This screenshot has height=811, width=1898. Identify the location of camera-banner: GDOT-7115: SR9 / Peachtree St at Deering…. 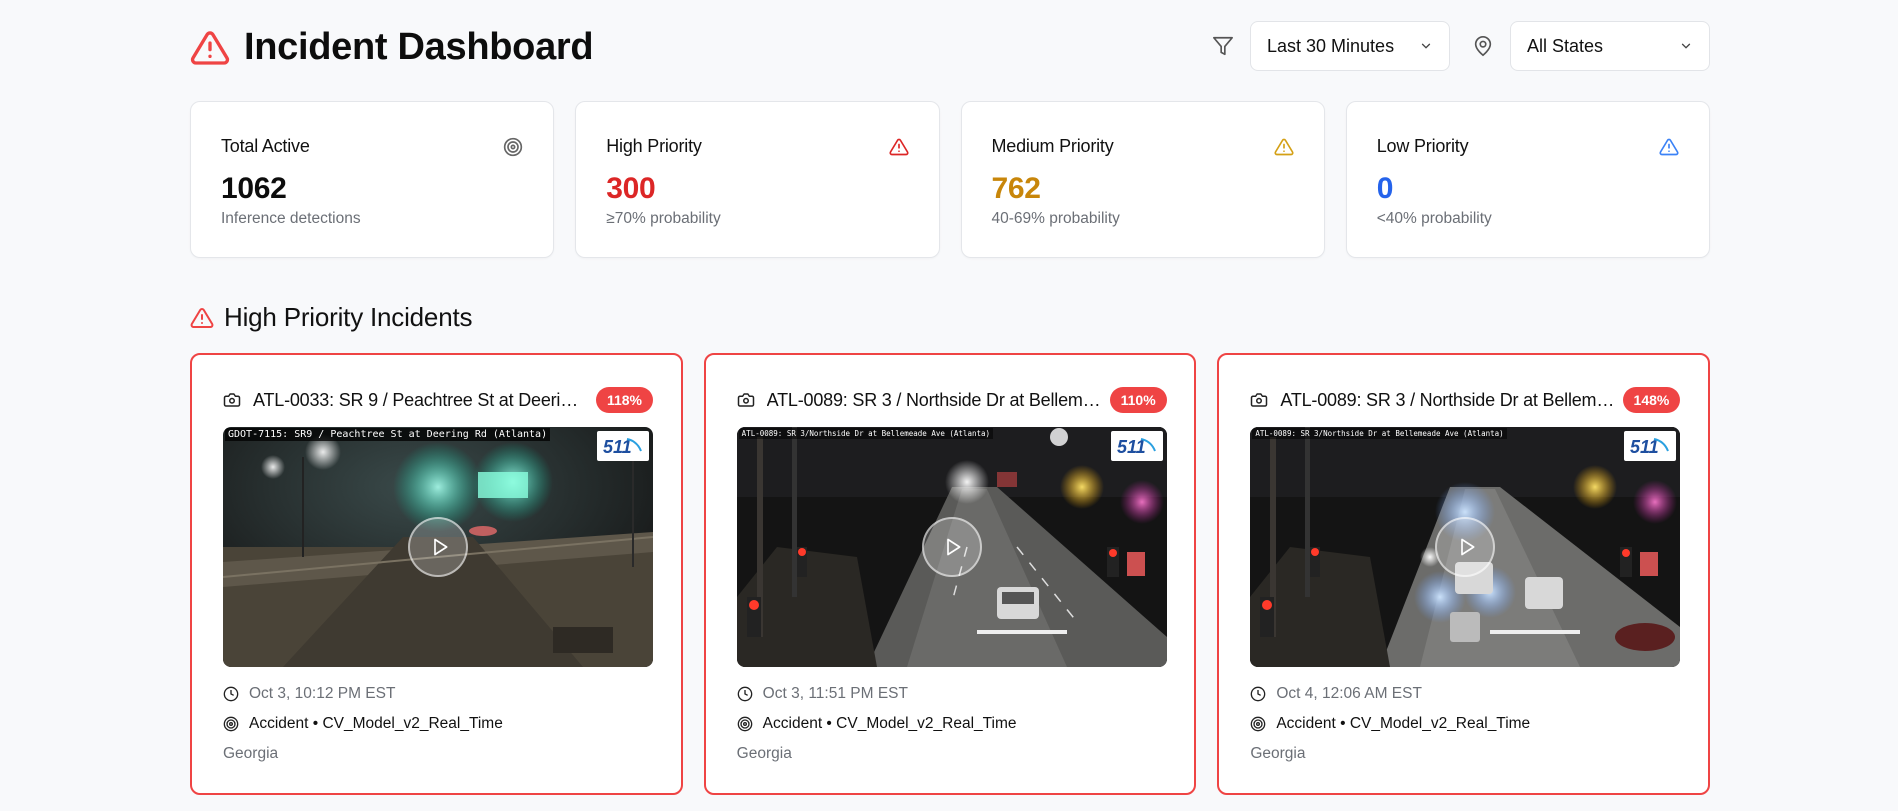
(388, 434).